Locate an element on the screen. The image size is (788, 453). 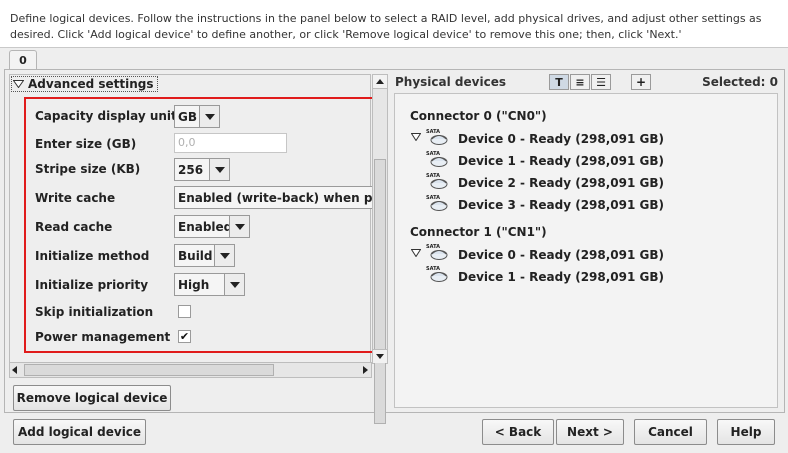
disk-badge-text: SATA is located at coordinates (433, 132).